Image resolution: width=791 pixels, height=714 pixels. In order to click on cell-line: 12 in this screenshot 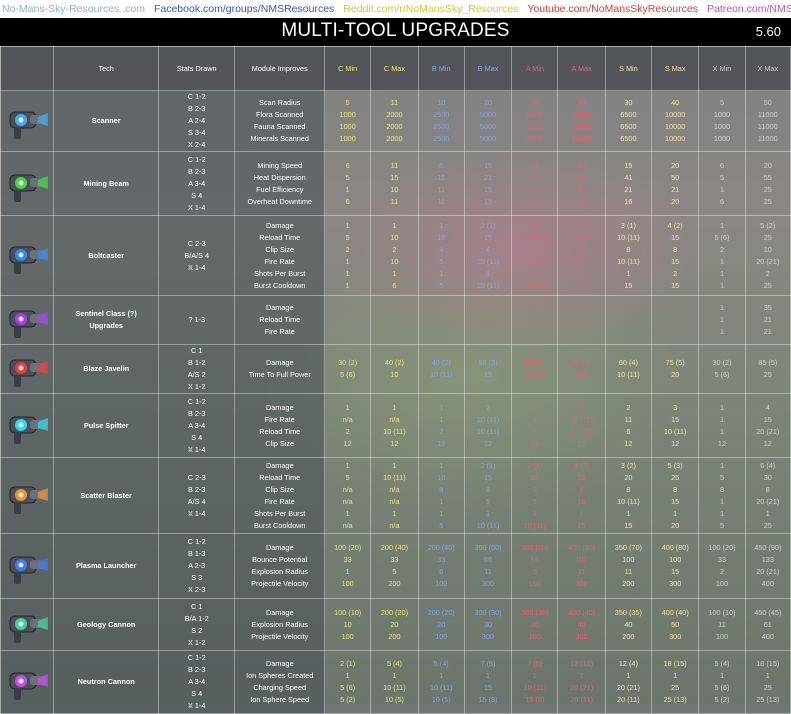, I will do `click(675, 443)`.